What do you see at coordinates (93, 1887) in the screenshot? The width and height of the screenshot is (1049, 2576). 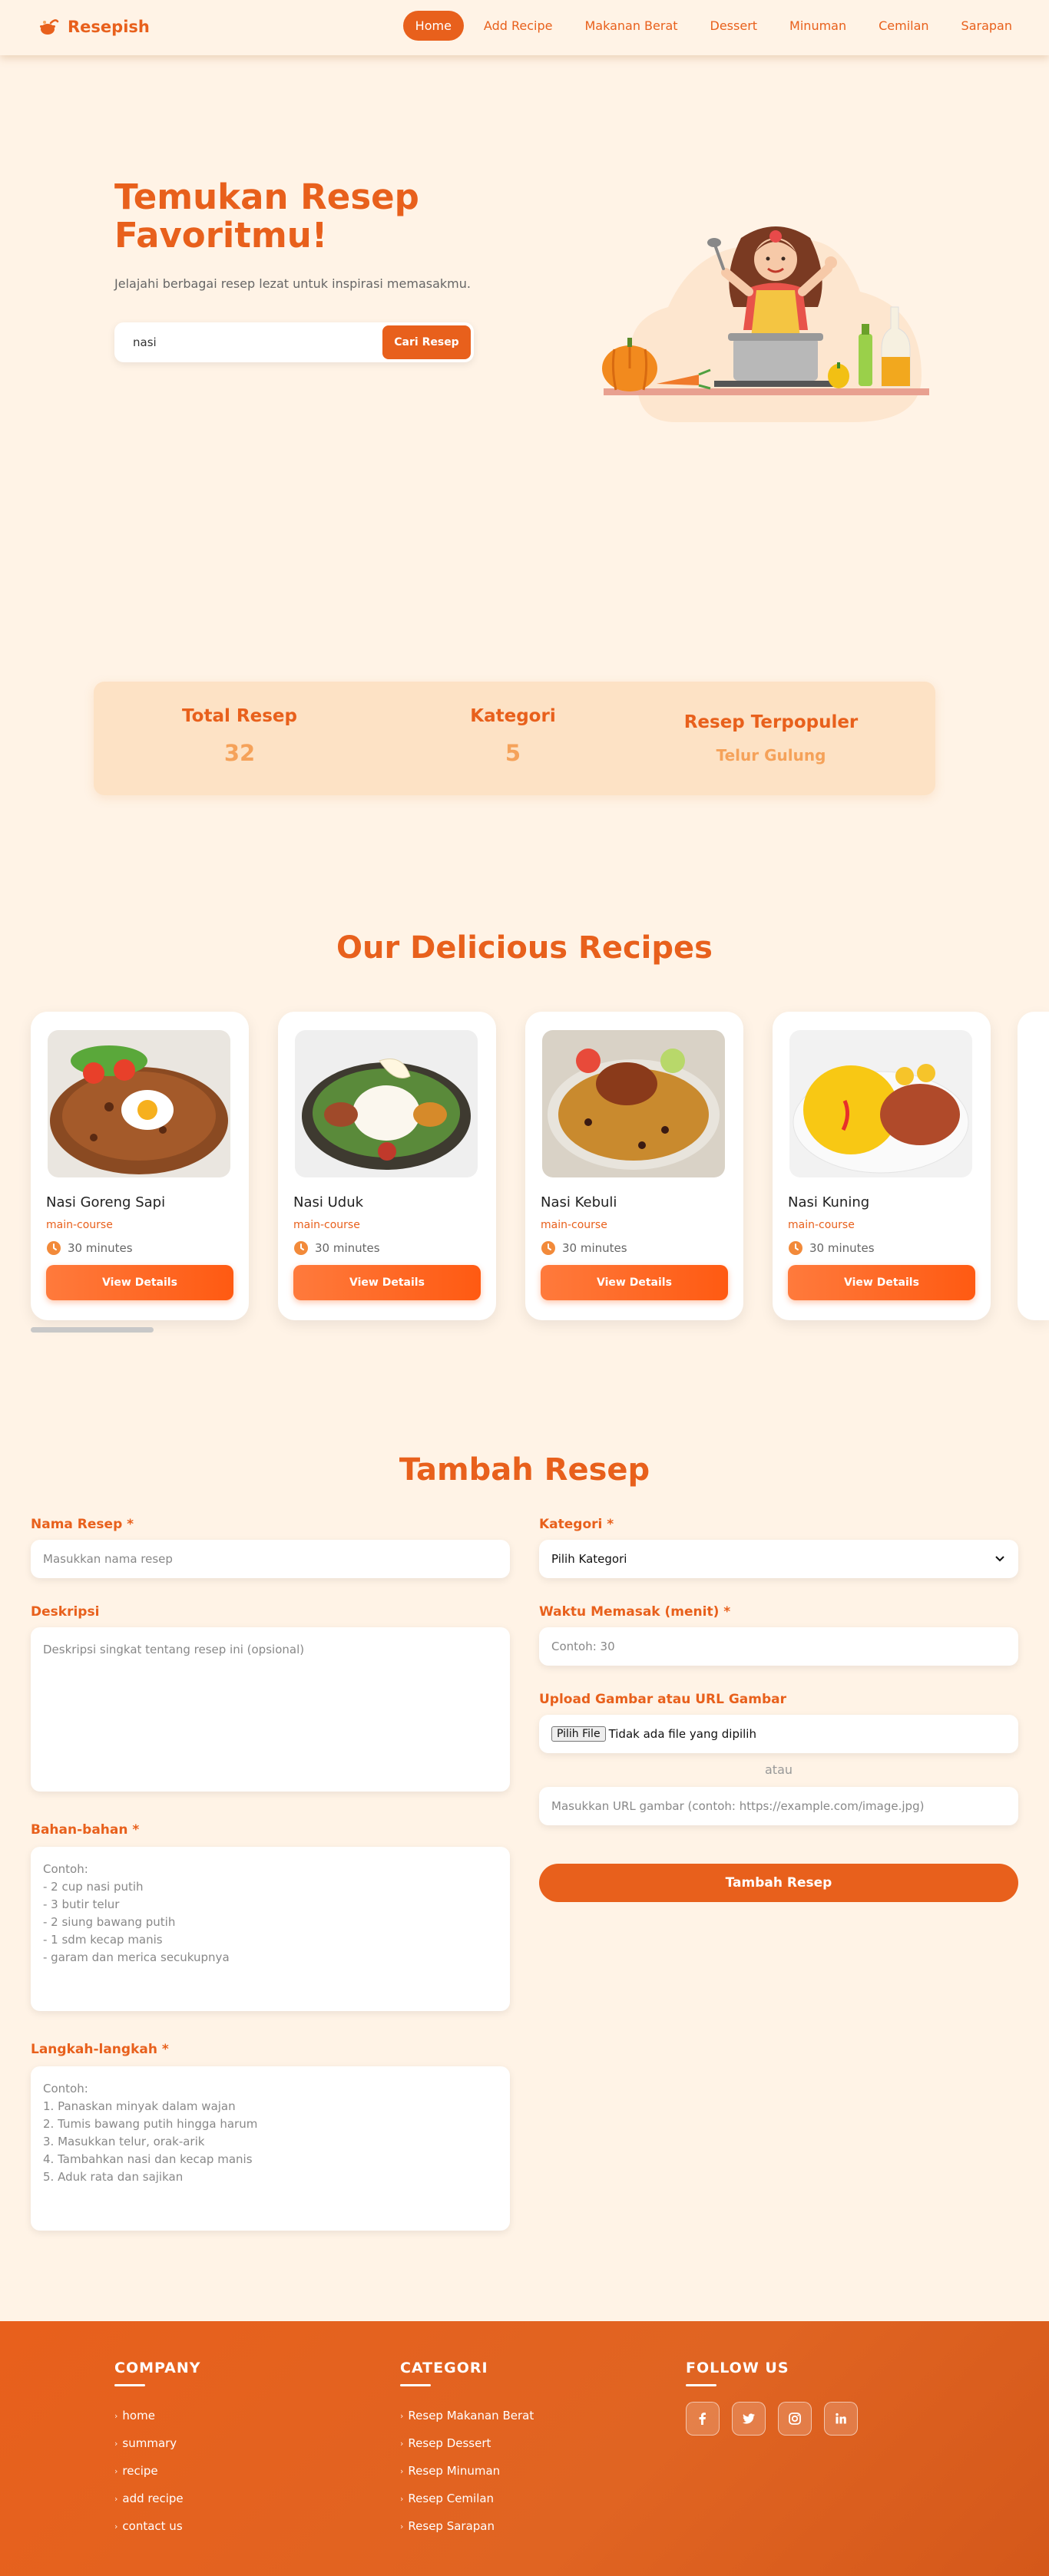 I see `ingredients-line: - 2 cup nasi putih` at bounding box center [93, 1887].